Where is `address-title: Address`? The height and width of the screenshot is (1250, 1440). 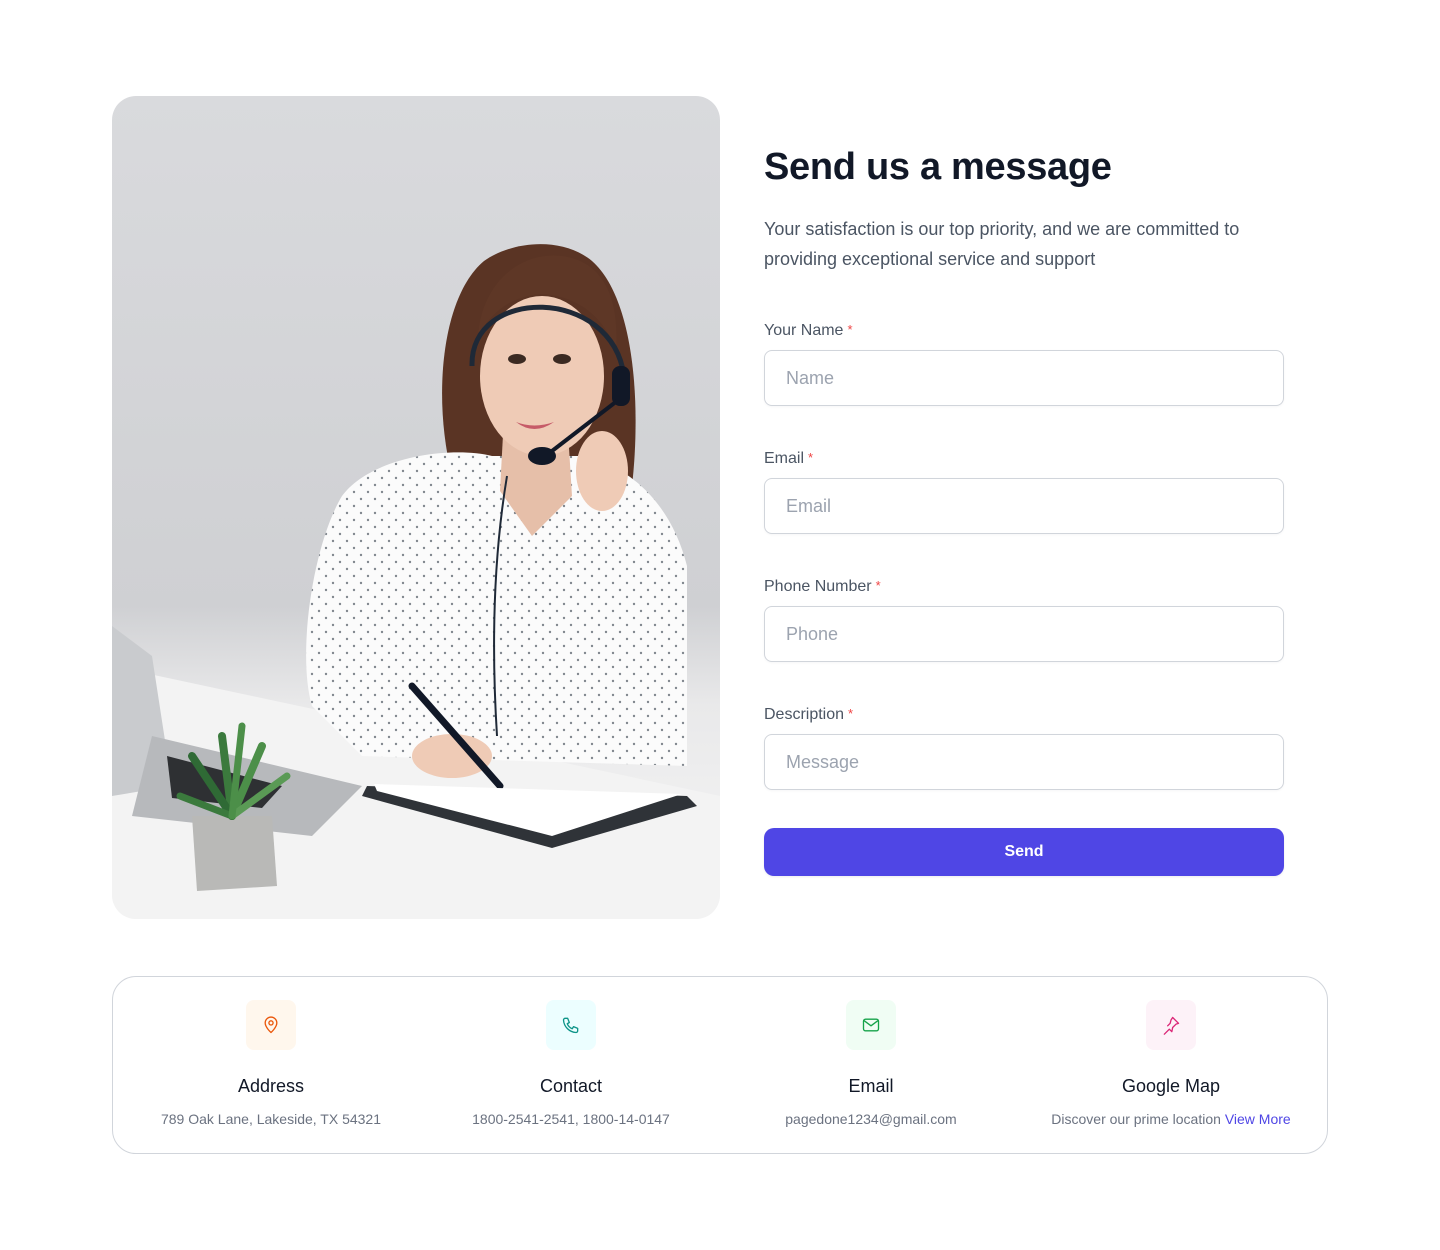 address-title: Address is located at coordinates (271, 1086).